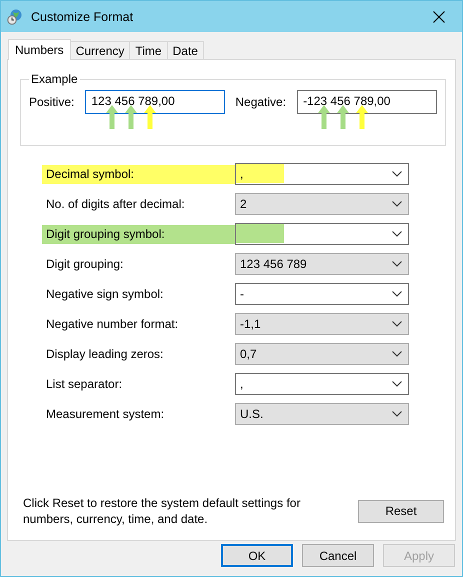 This screenshot has height=577, width=463. Describe the element at coordinates (100, 50) in the screenshot. I see `tab: Currency` at that location.